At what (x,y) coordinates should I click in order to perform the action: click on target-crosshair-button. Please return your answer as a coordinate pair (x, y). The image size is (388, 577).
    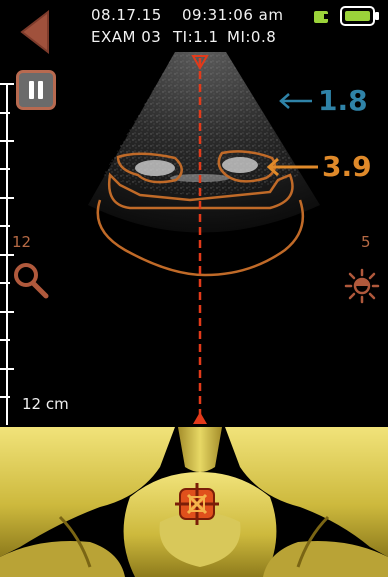
    Looking at the image, I should click on (197, 504).